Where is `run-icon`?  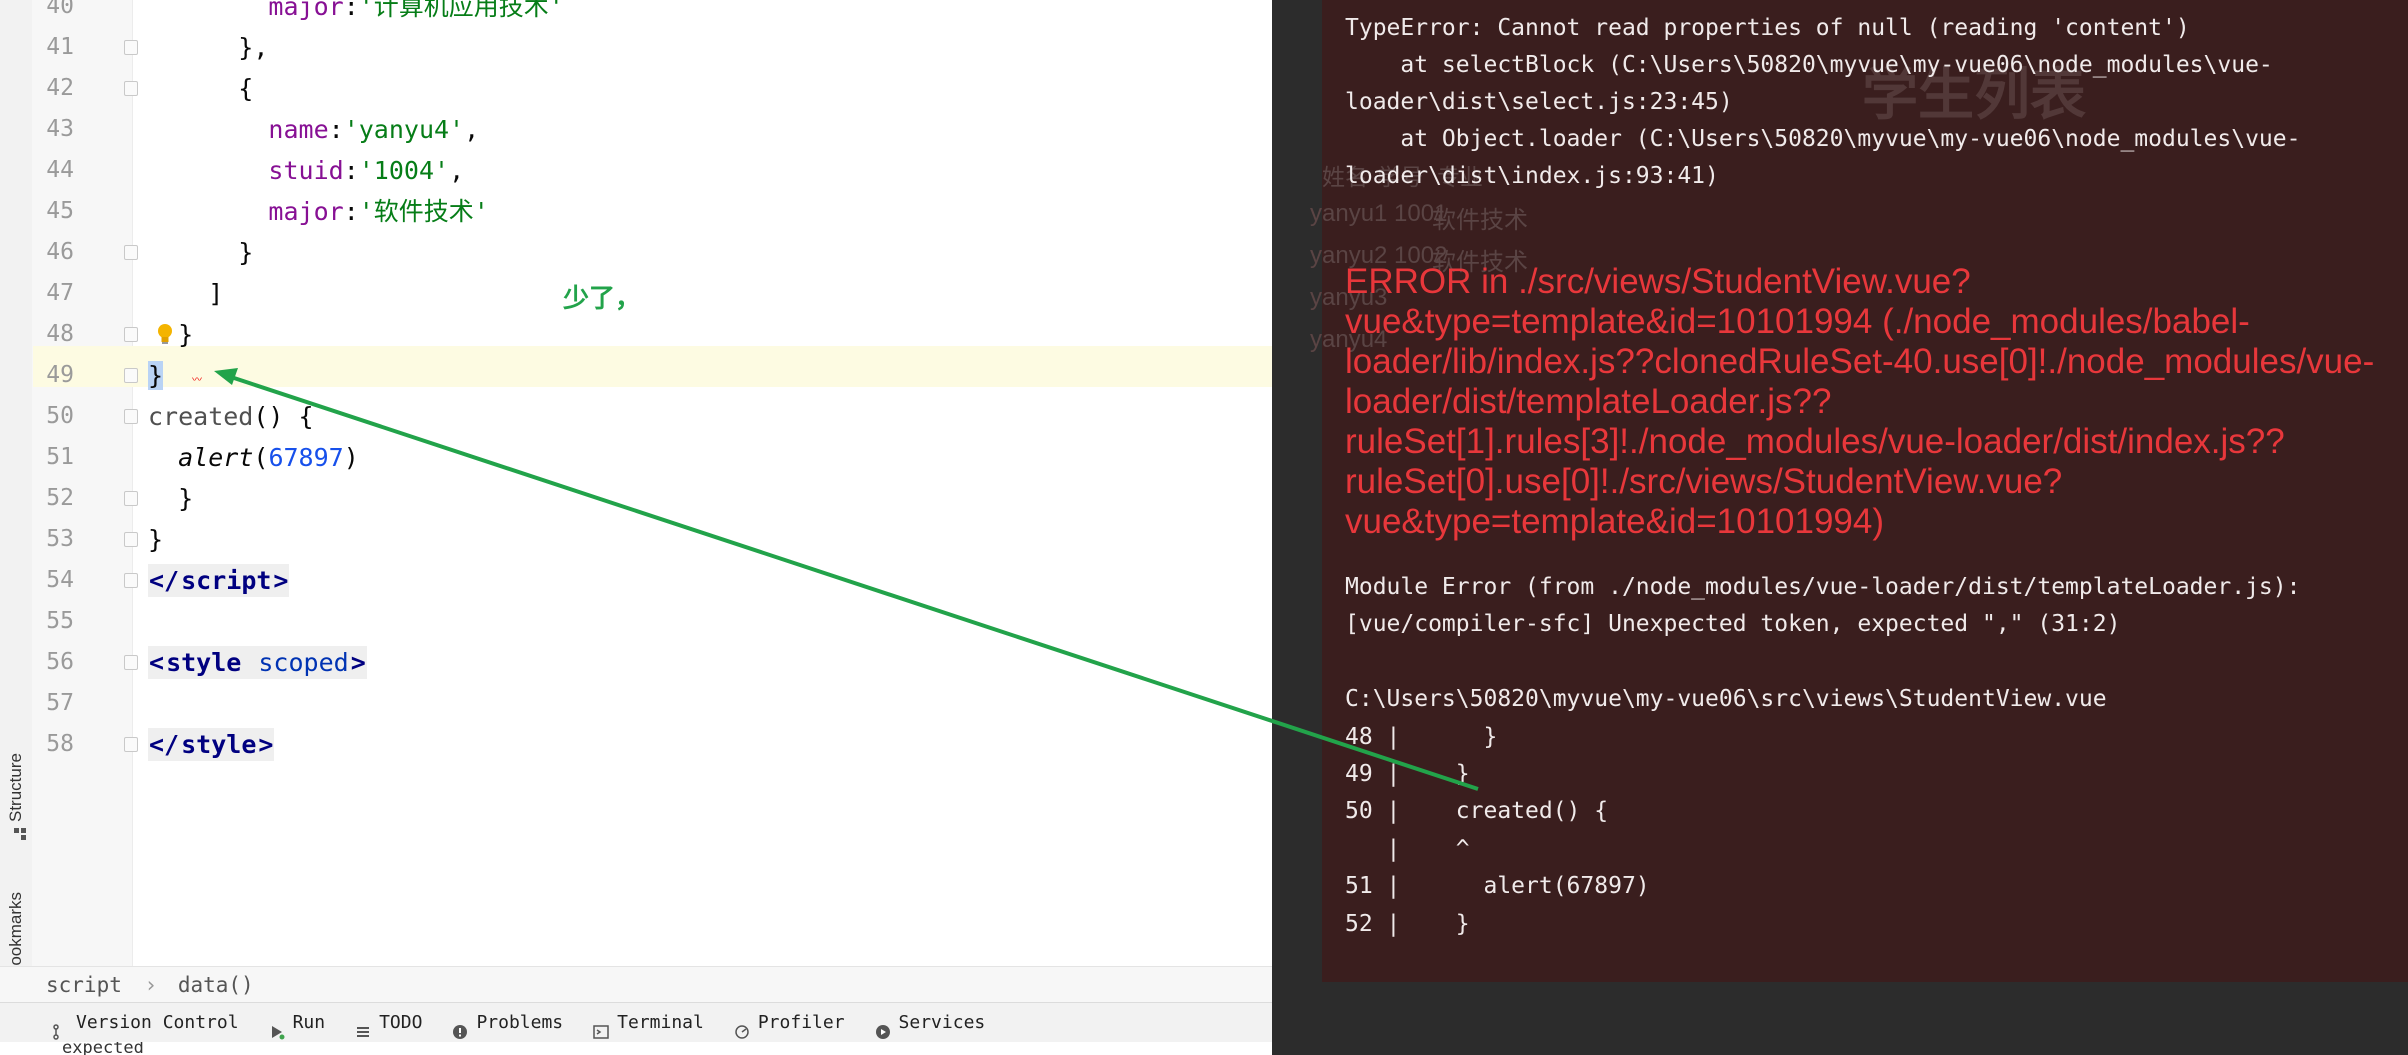
run-icon is located at coordinates (277, 1027).